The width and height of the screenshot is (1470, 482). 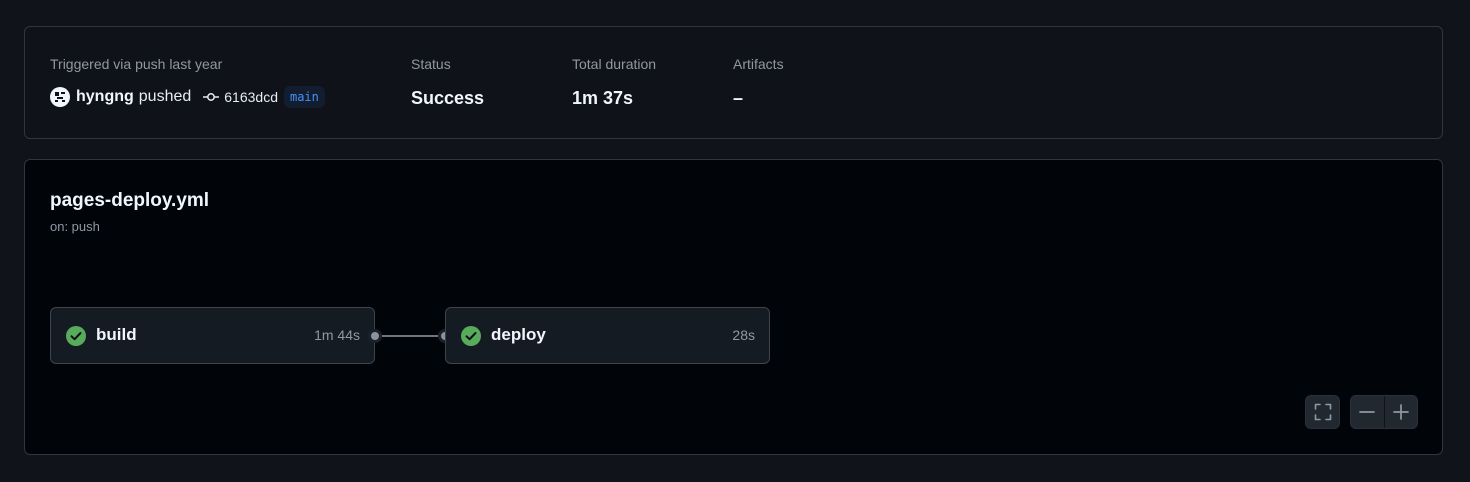 I want to click on actor-link: hyngng, so click(x=105, y=97).